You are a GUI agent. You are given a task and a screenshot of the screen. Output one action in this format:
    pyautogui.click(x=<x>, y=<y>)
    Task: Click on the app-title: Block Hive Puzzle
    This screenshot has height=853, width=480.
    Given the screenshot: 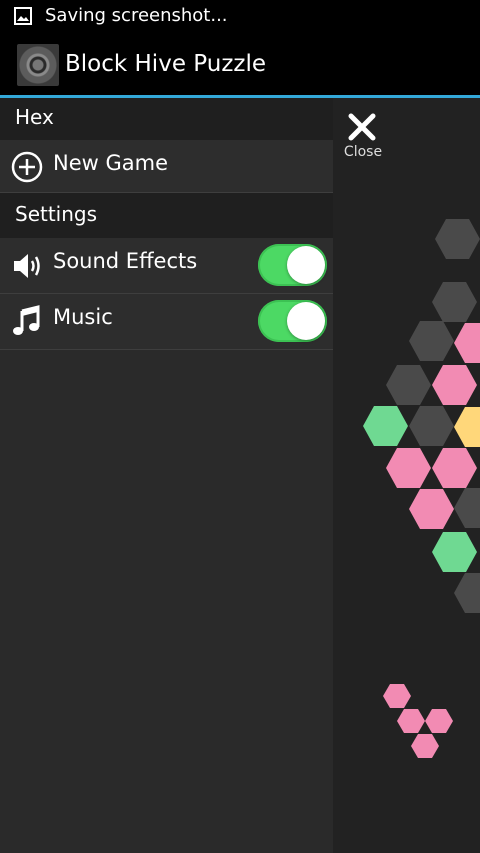 What is the action you would take?
    pyautogui.click(x=166, y=64)
    